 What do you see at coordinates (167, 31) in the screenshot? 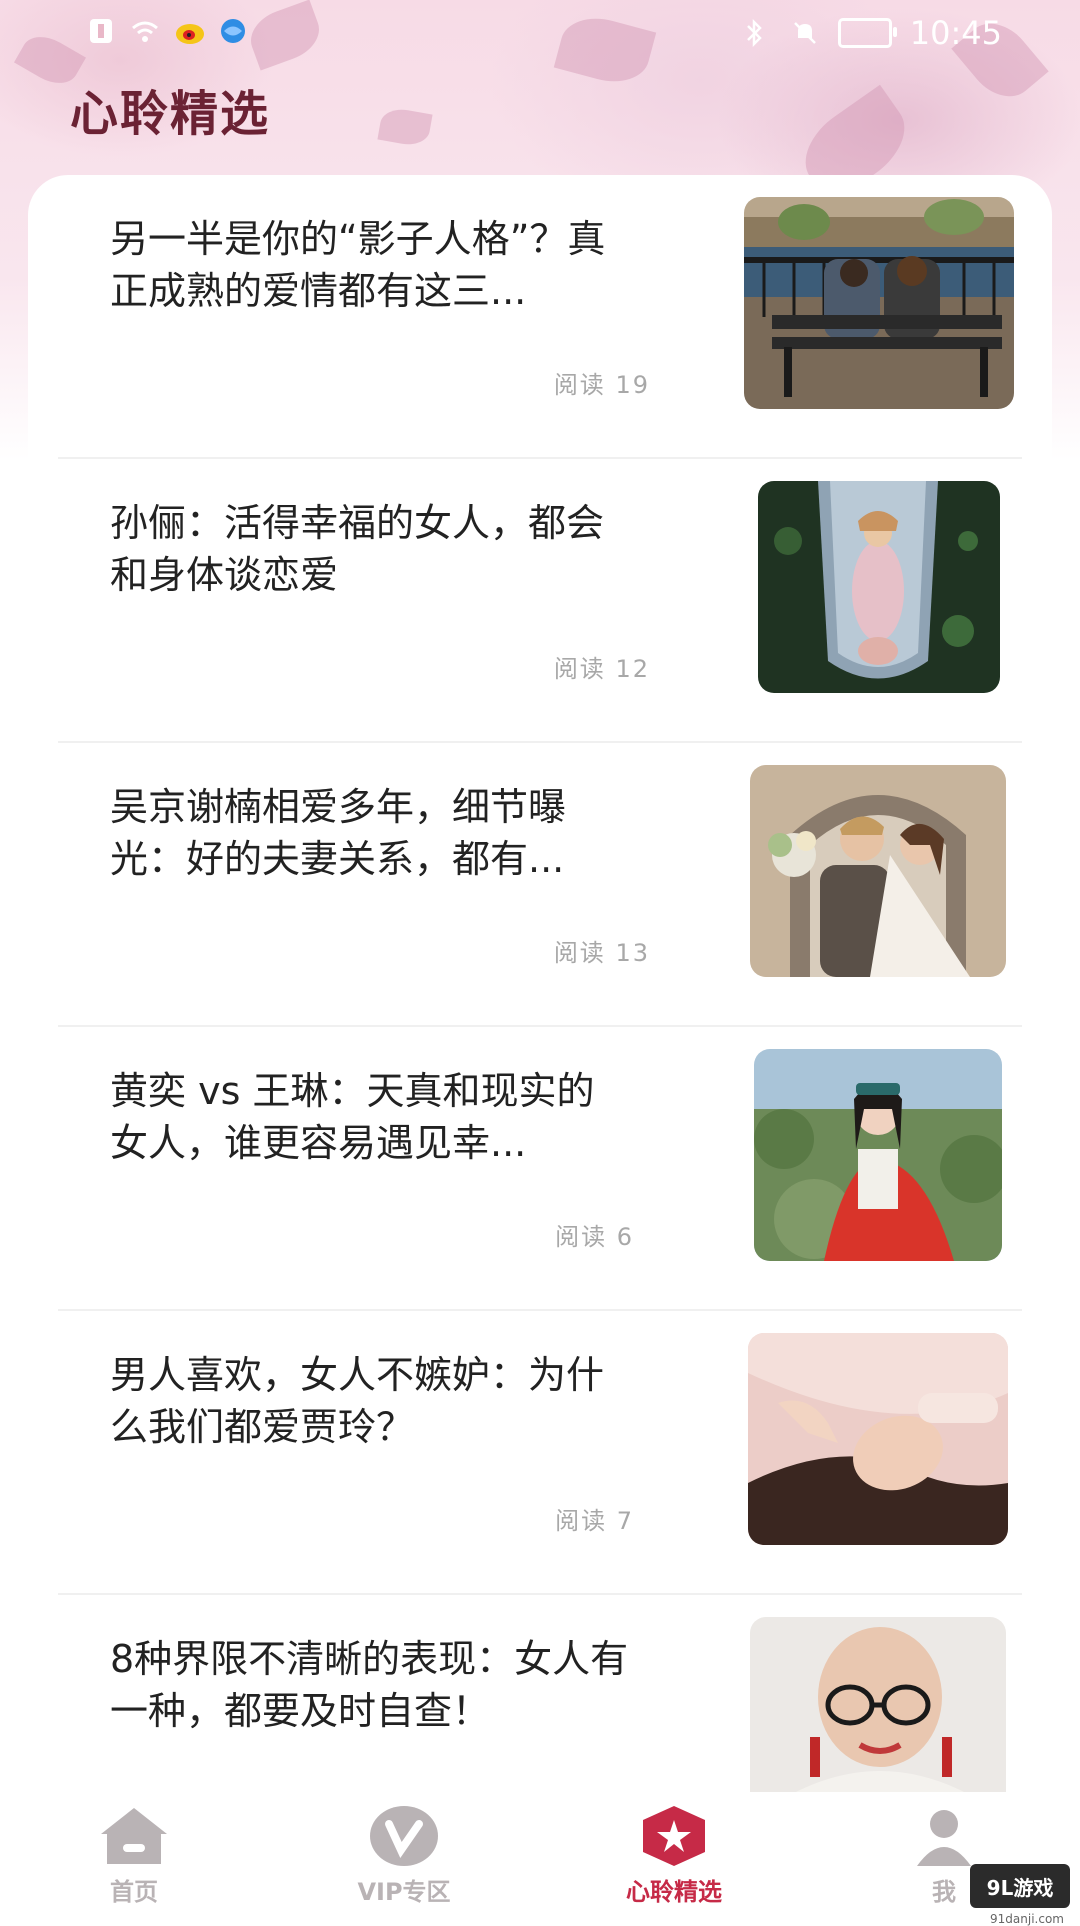
I see `status-notification-icons` at bounding box center [167, 31].